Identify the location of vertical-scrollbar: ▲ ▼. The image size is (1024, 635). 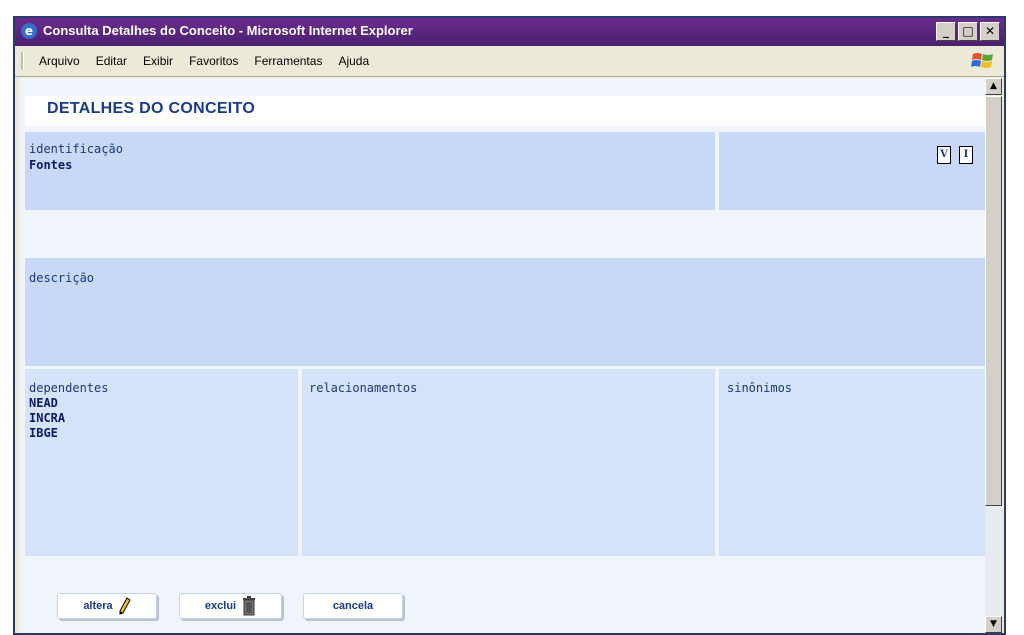
(993, 355).